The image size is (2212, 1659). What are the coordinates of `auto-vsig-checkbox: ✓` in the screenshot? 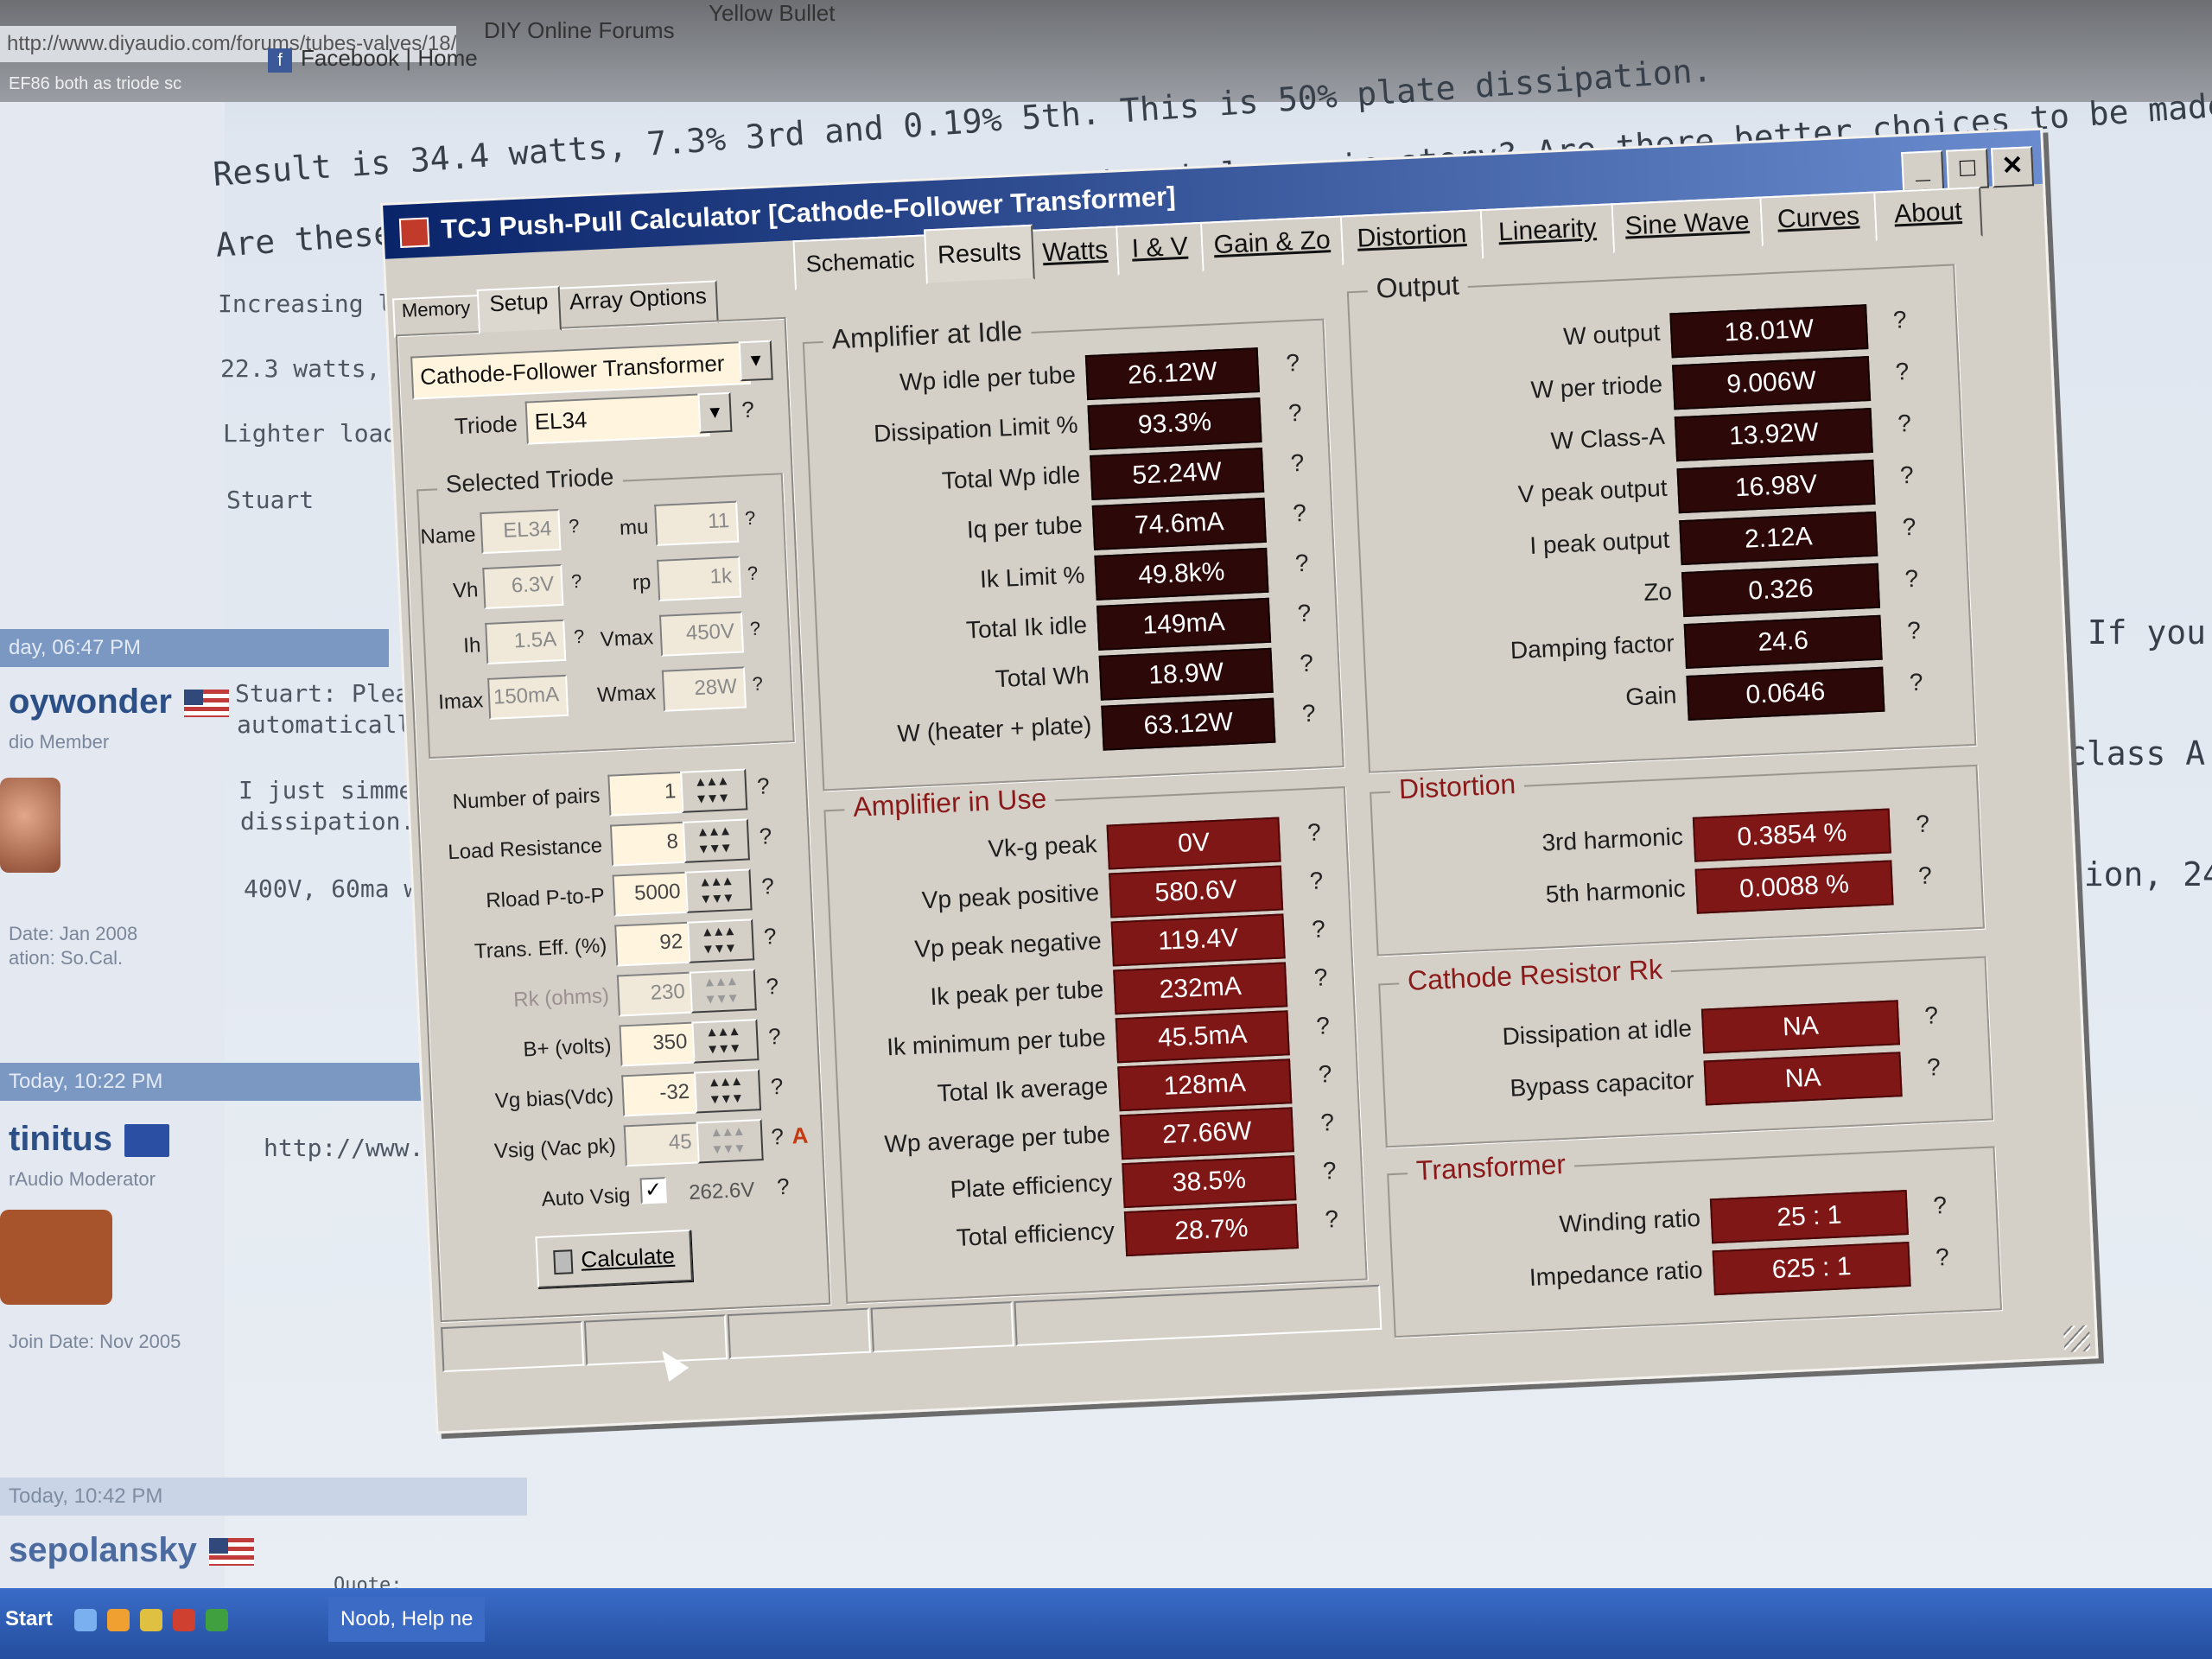 It's located at (653, 1191).